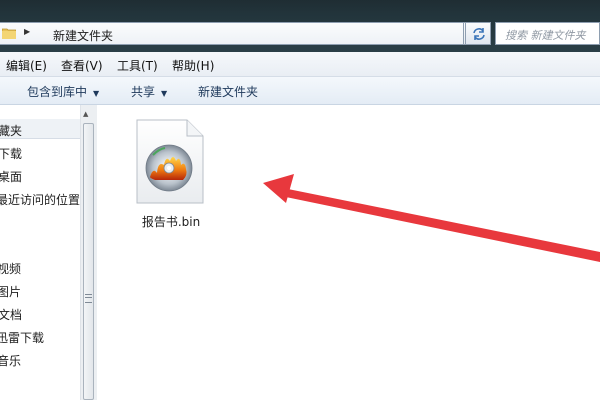 The width and height of the screenshot is (600, 400). I want to click on breadcrumb-path: 新建文件夹, so click(83, 35).